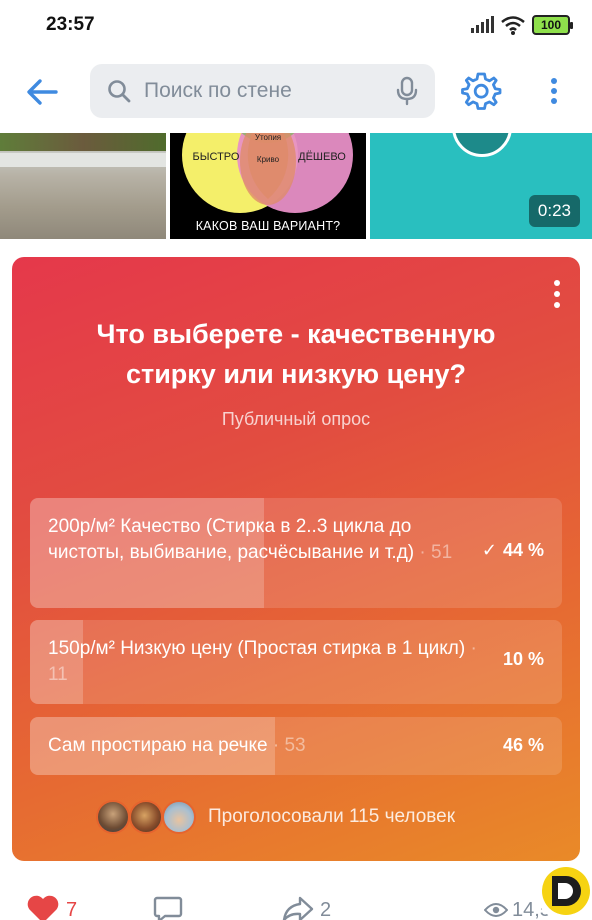  I want to click on poll-option-percent: 10 %, so click(523, 659).